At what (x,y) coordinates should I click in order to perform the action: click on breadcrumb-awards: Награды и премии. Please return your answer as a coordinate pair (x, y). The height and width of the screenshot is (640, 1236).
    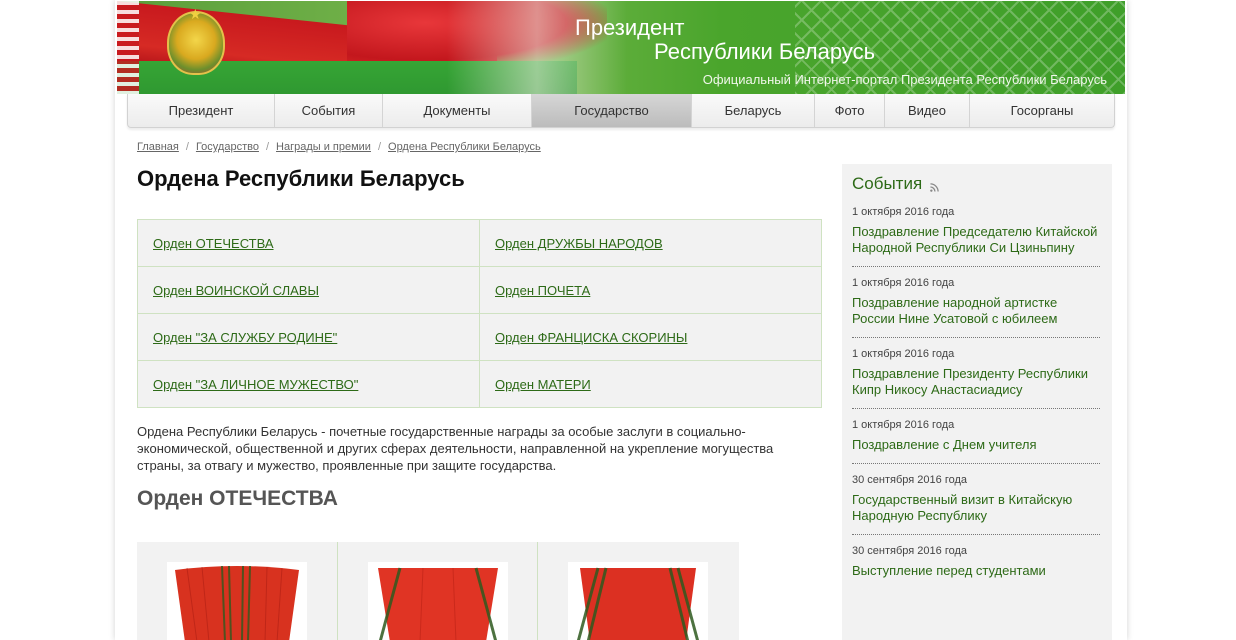
    Looking at the image, I should click on (323, 147).